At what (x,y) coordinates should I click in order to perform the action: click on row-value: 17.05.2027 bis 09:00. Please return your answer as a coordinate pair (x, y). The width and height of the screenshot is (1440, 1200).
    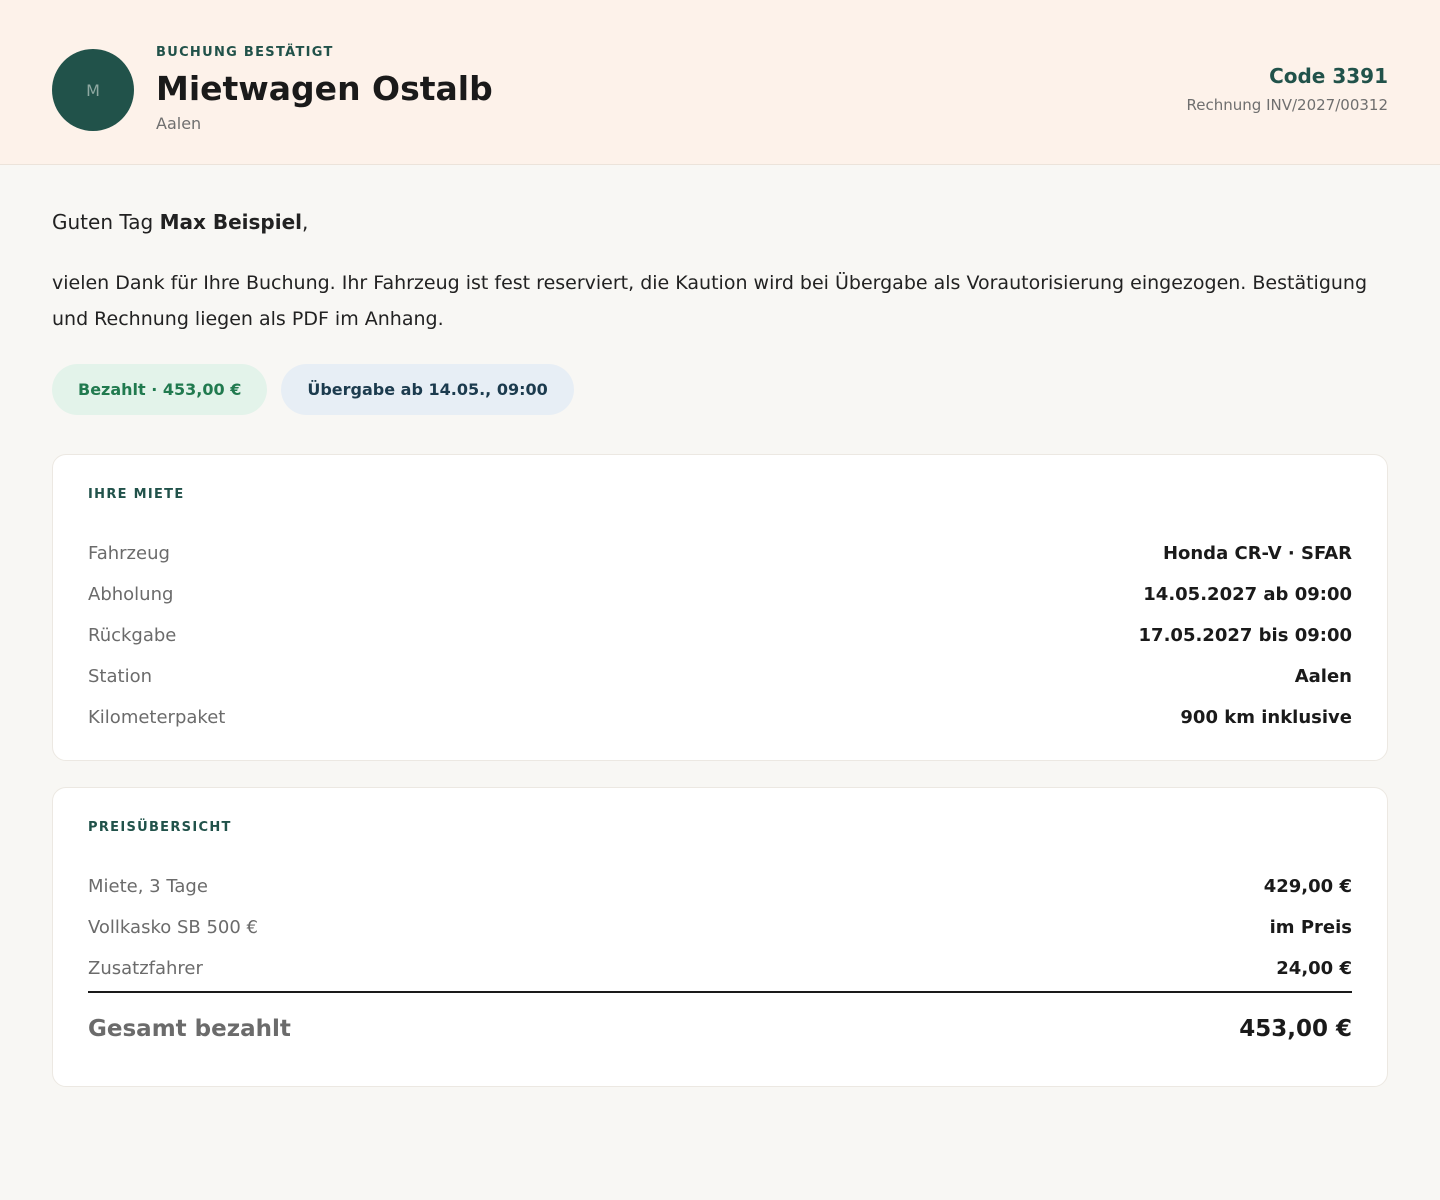
    Looking at the image, I should click on (1245, 635).